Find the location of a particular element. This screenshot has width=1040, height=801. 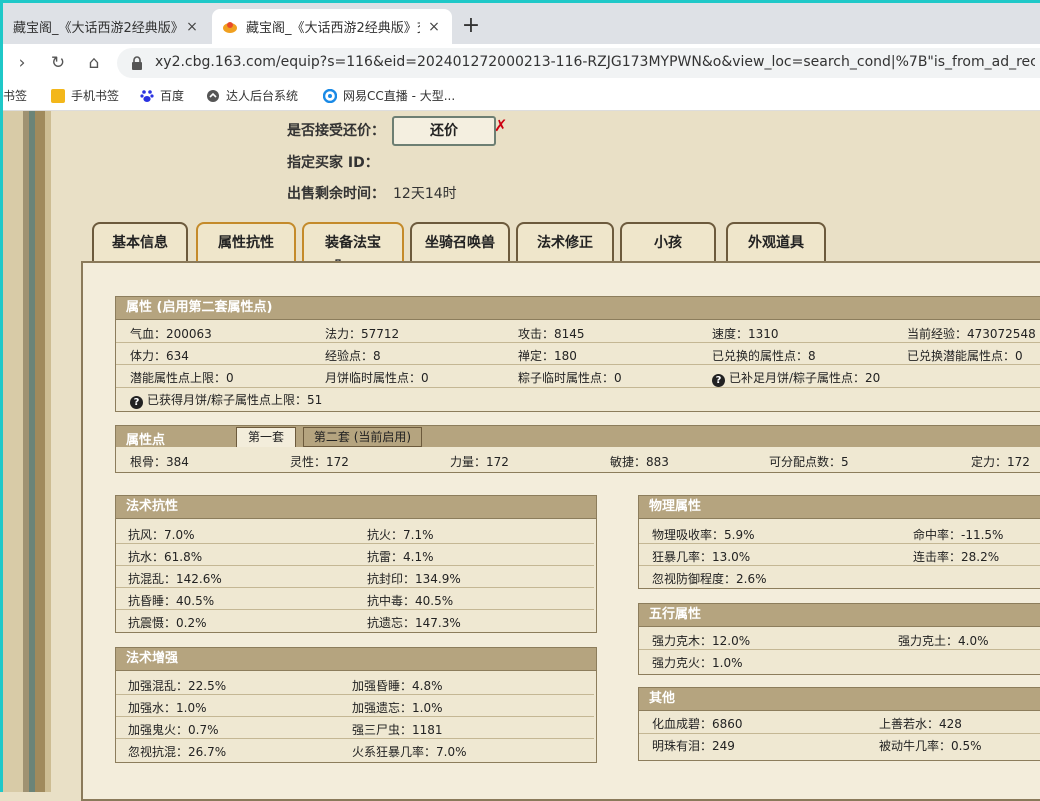

bookmark-label: 书签 is located at coordinates (15, 96).